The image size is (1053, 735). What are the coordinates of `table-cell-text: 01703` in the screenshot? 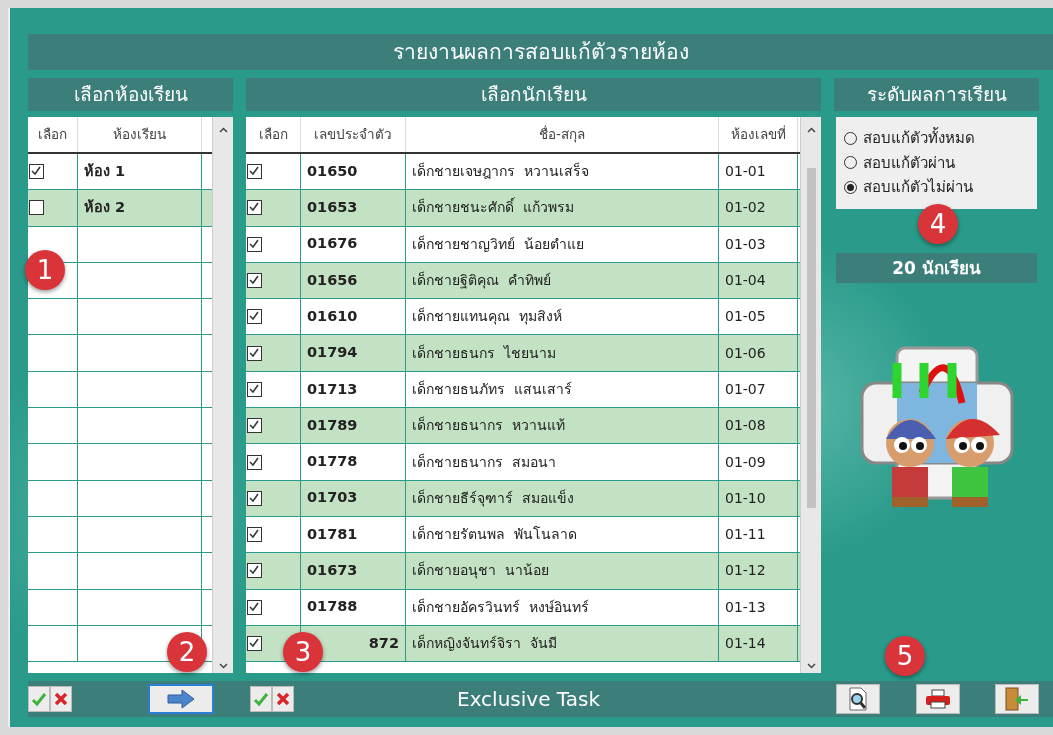 It's located at (332, 498).